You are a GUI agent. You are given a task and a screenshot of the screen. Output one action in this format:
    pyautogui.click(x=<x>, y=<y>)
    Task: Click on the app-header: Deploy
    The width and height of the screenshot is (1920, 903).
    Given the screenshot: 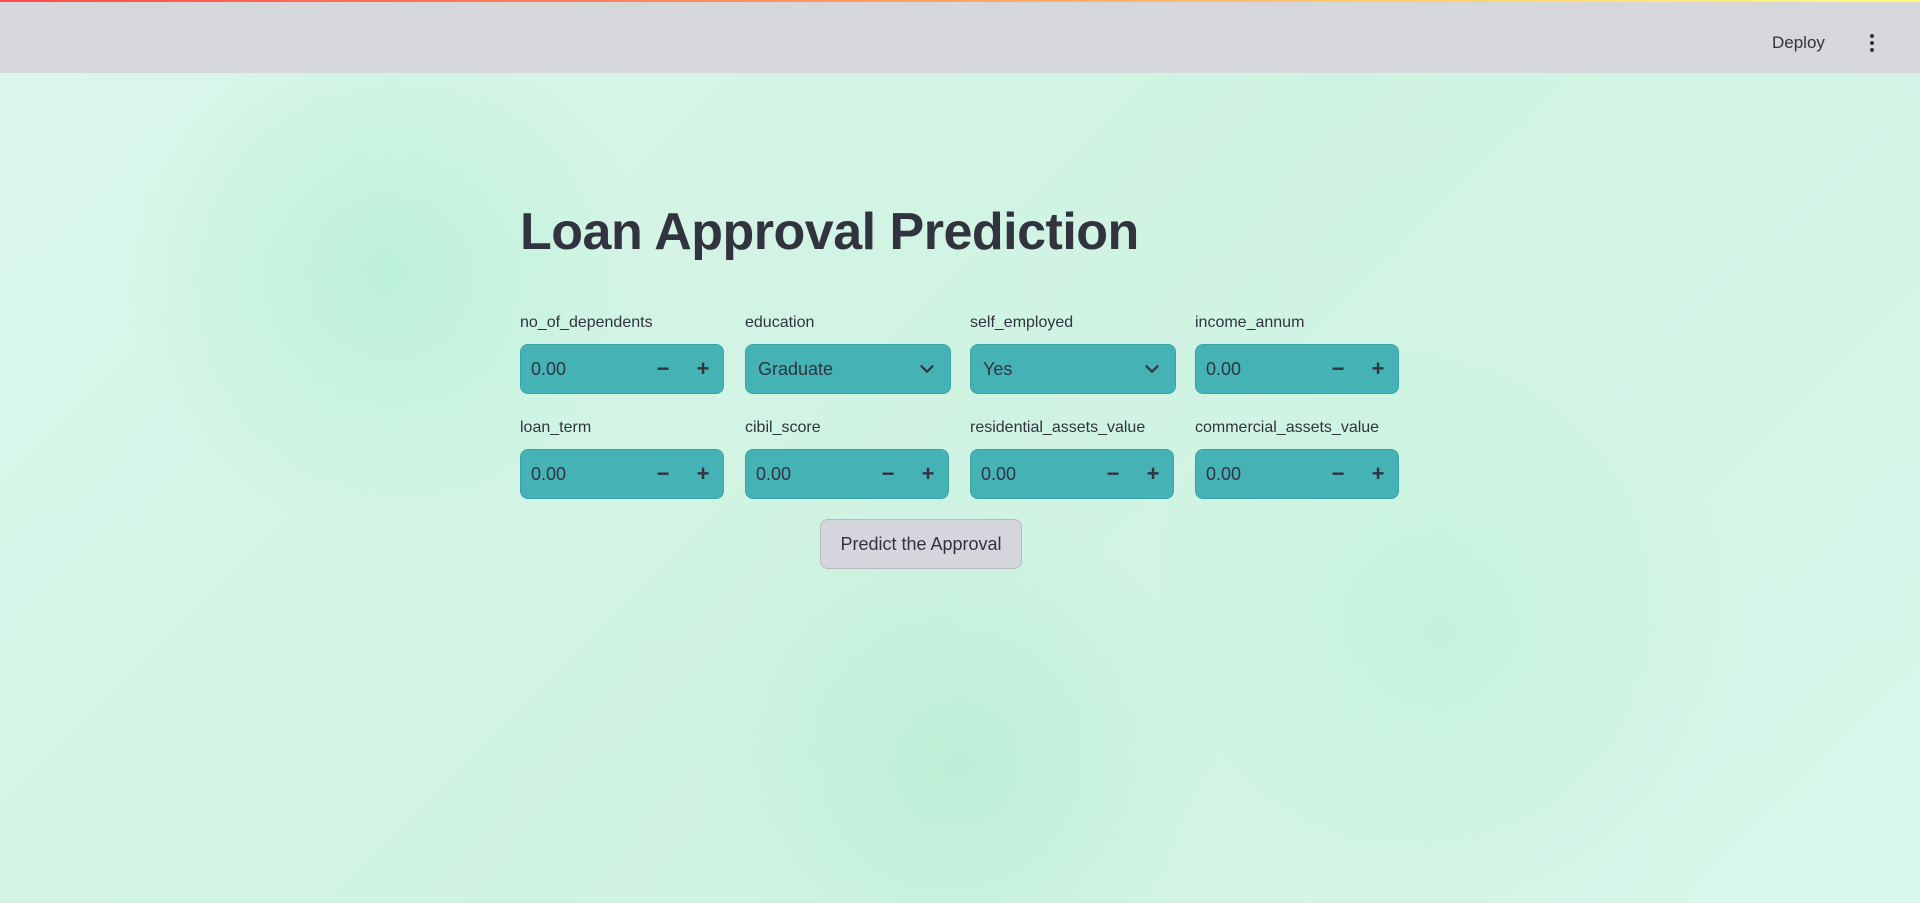 What is the action you would take?
    pyautogui.click(x=960, y=36)
    